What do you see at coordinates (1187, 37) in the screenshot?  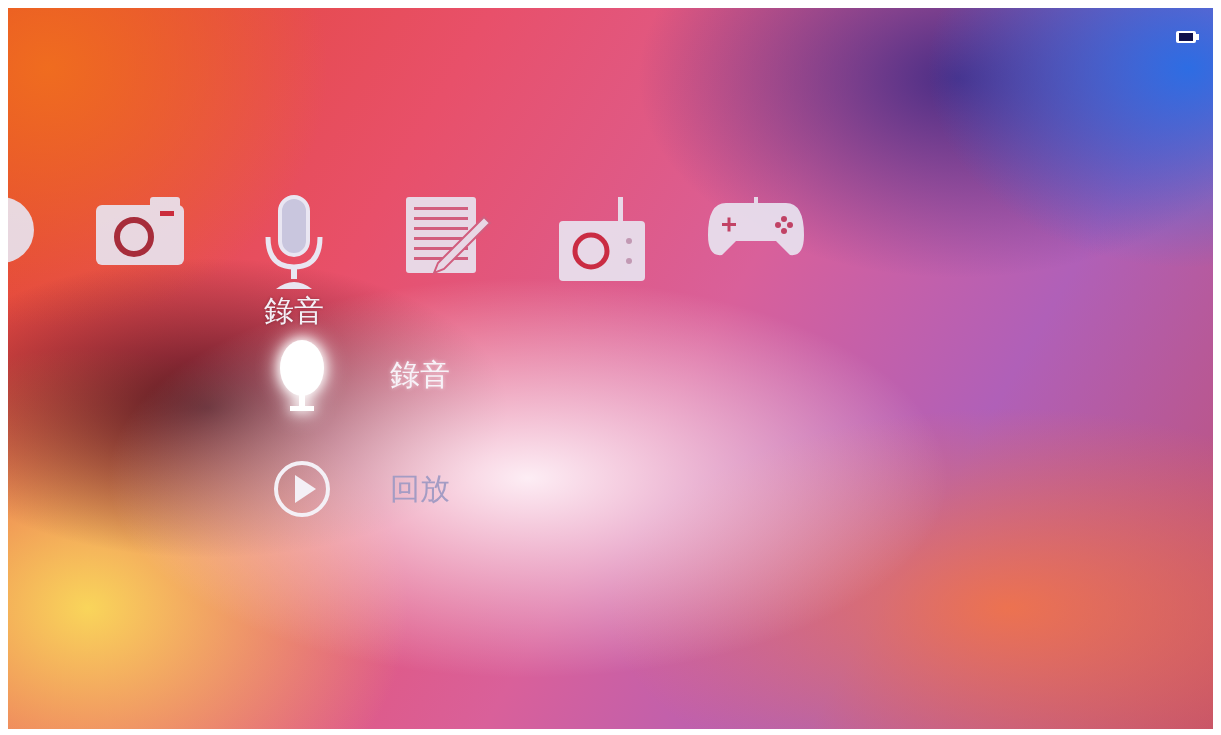 I see `battery-icon` at bounding box center [1187, 37].